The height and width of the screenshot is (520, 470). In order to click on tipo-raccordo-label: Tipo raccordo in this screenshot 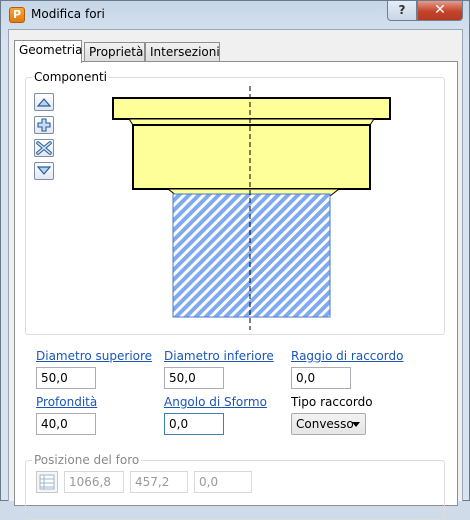, I will do `click(332, 402)`.